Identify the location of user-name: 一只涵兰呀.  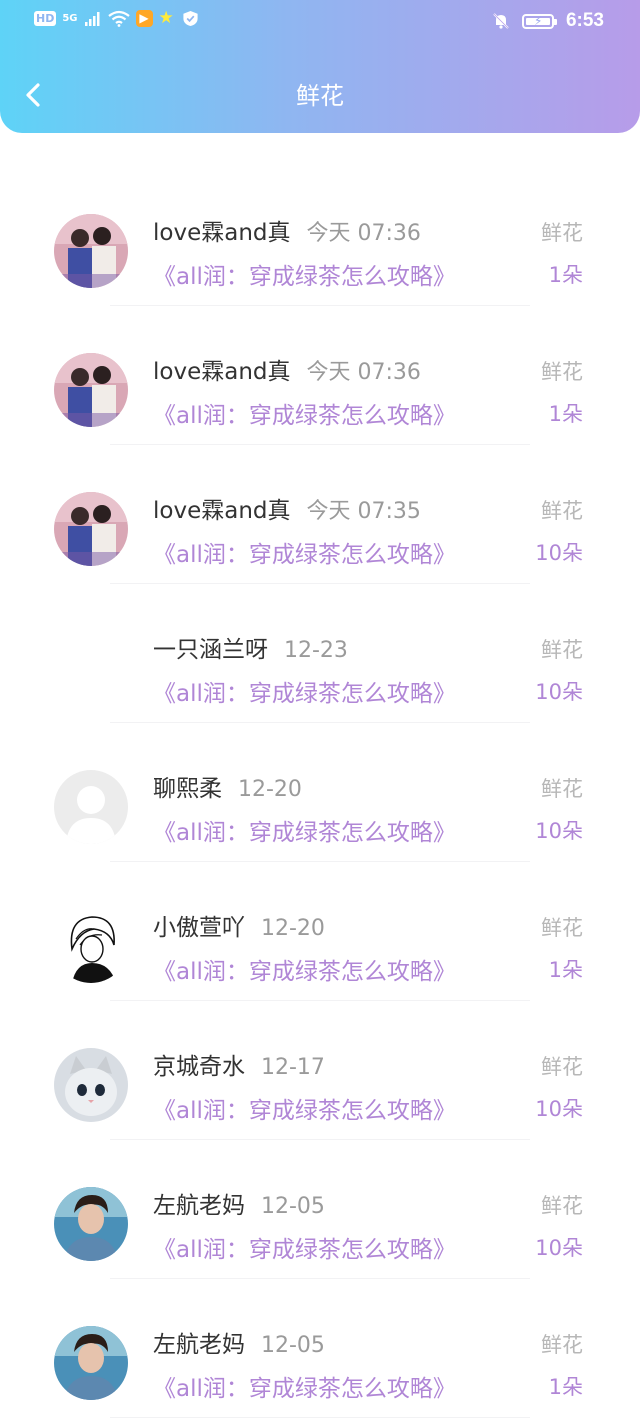
(210, 647).